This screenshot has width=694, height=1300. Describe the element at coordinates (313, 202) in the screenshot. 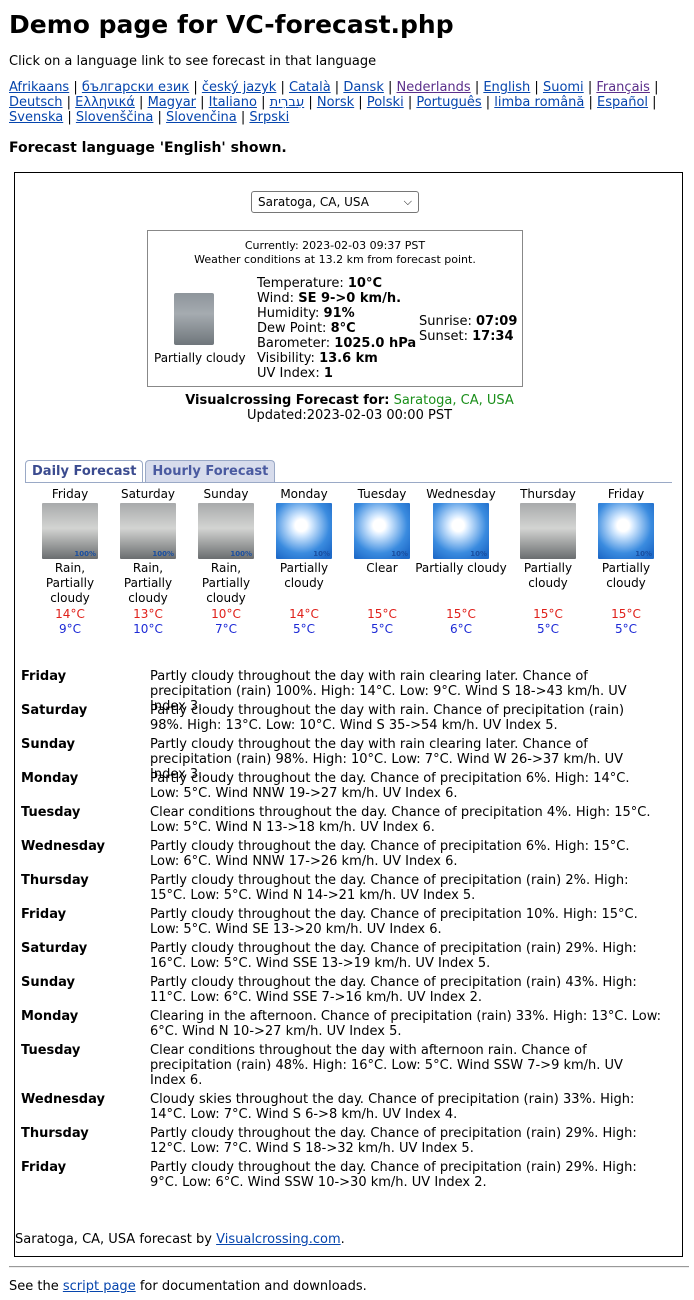

I see `location-select-value: Saratoga, CA, USA` at that location.